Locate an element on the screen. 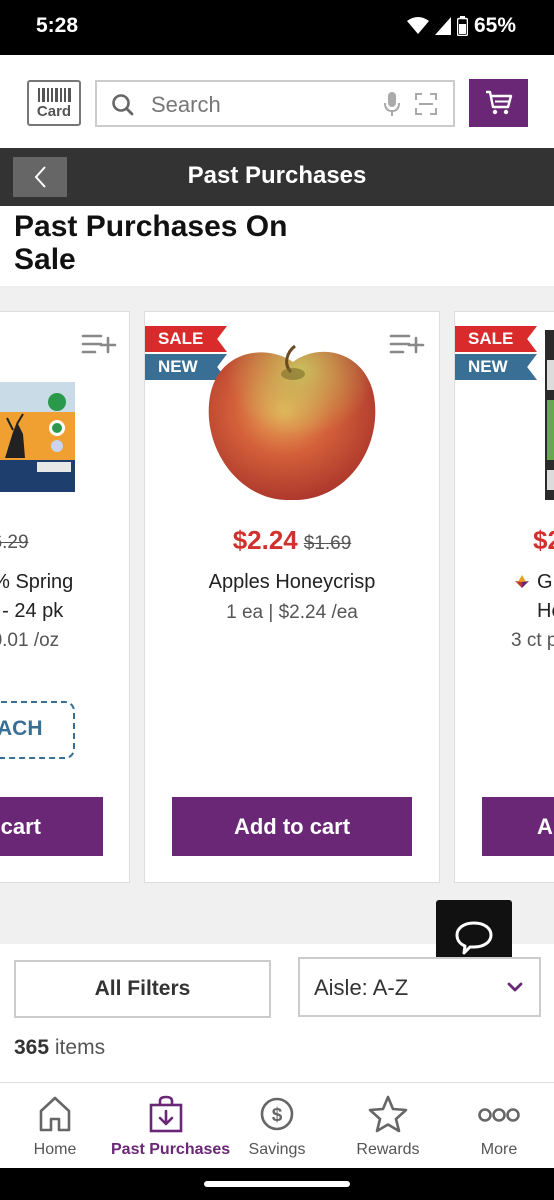 This screenshot has width=554, height=1200. price-row: $2.24 $1.69 is located at coordinates (292, 540).